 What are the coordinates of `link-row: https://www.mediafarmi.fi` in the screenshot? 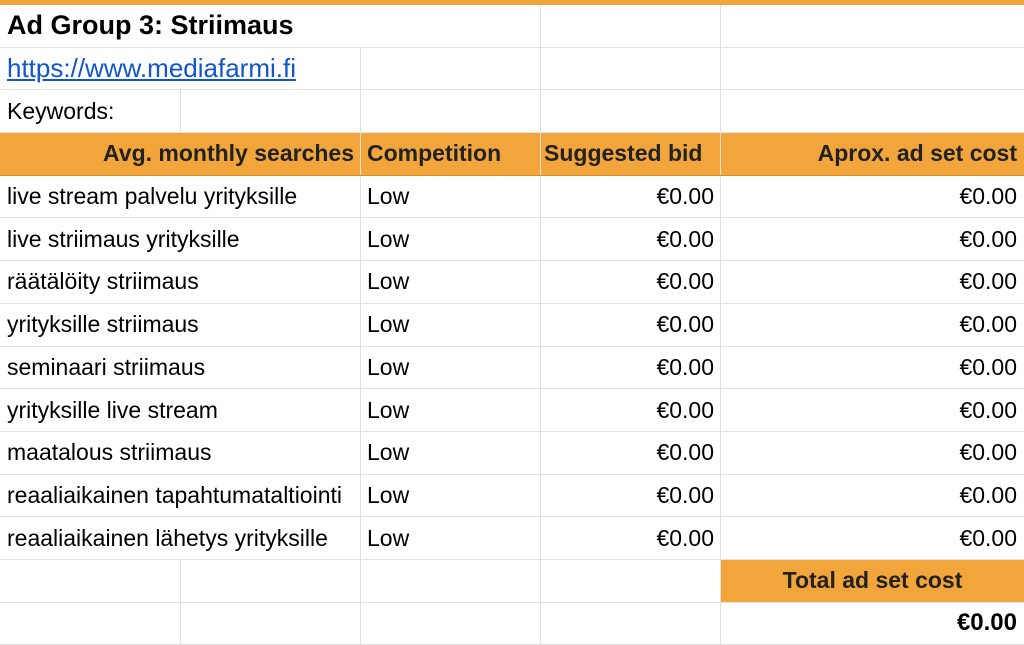 It's located at (512, 69).